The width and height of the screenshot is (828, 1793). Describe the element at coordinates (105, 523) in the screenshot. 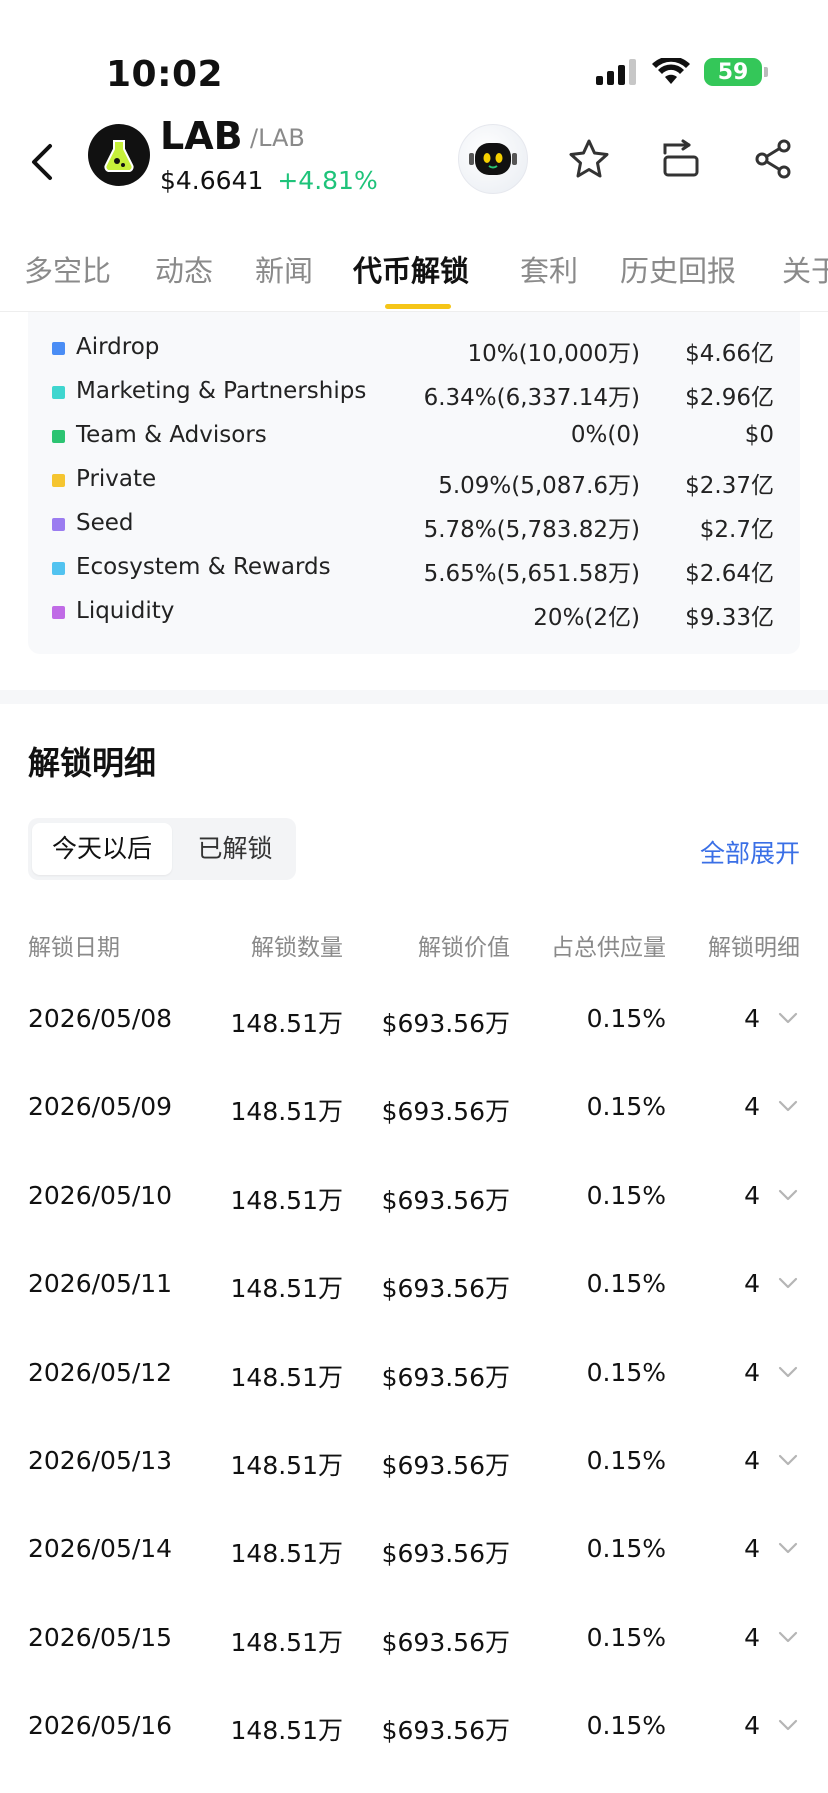

I see `allocation-name: Seed` at that location.